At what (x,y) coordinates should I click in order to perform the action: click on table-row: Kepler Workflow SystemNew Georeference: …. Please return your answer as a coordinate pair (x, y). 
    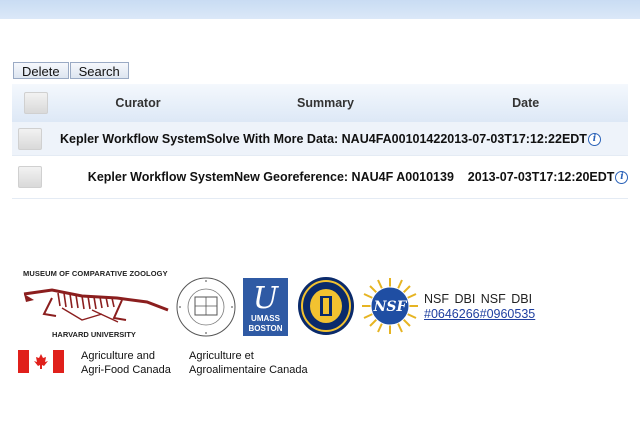
    Looking at the image, I should click on (320, 177).